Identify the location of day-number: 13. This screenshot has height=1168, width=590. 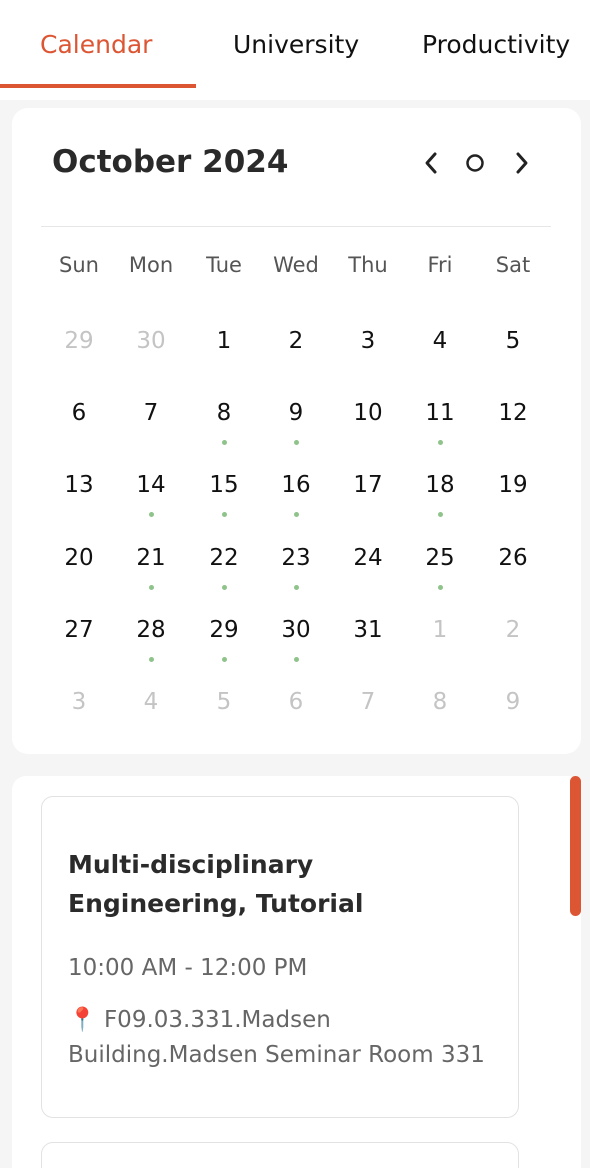
(79, 485).